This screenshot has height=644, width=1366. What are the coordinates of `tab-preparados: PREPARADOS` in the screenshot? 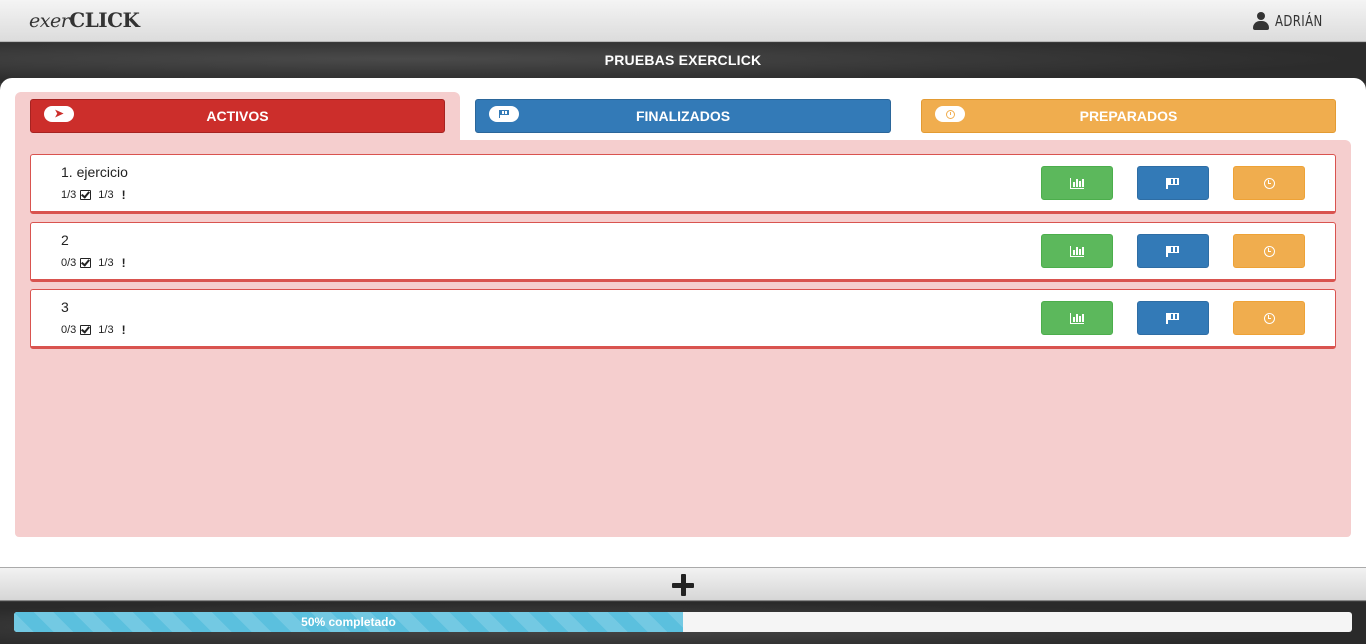 It's located at (1128, 116).